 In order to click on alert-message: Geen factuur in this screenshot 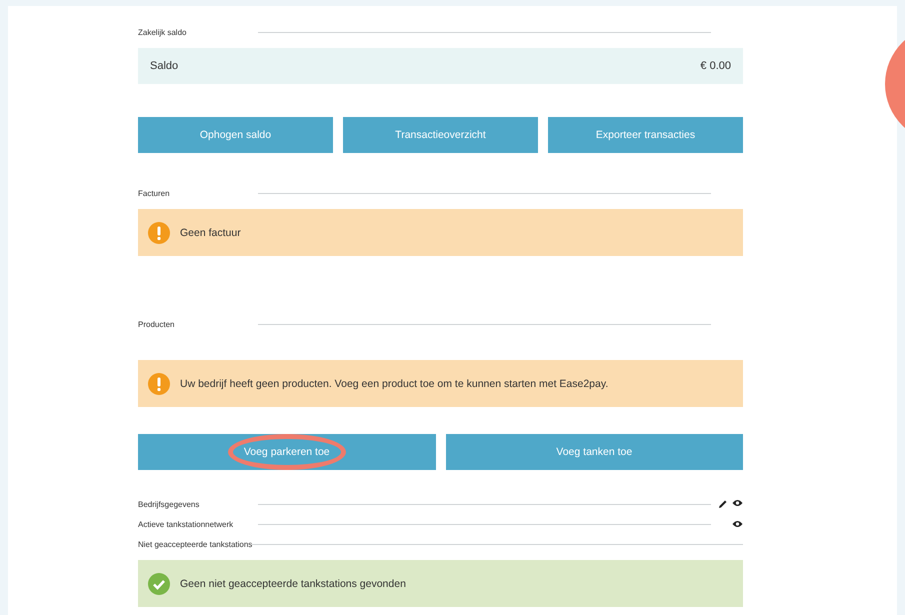, I will do `click(210, 232)`.